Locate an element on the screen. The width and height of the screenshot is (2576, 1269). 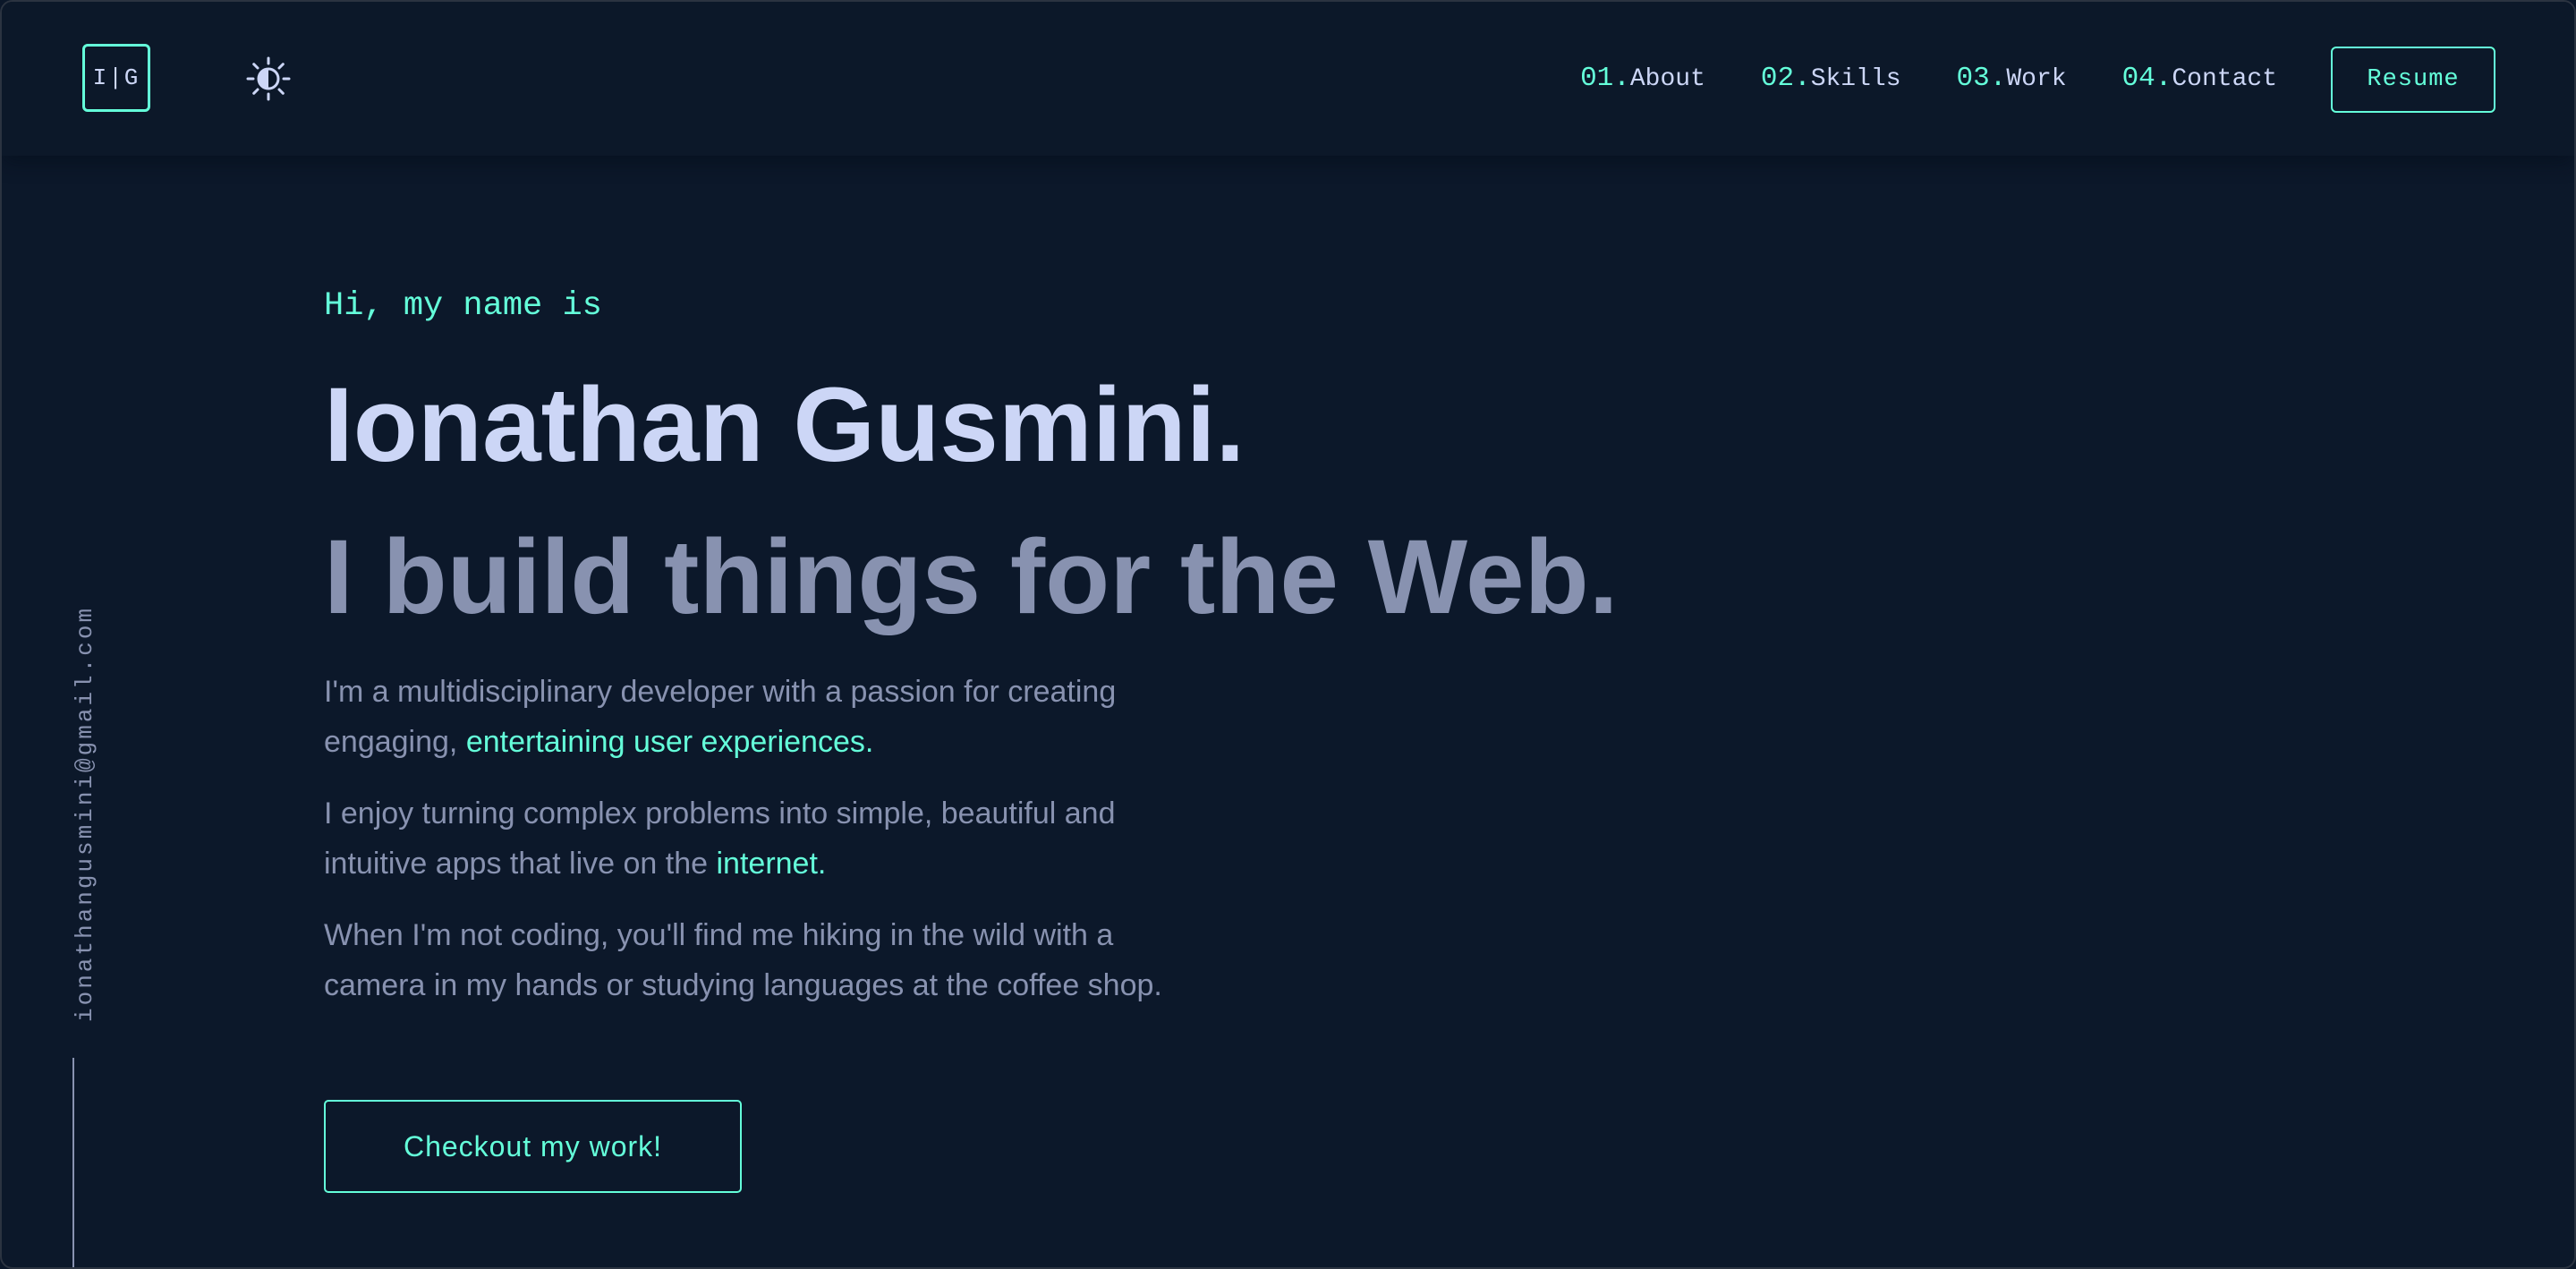
nav-link-skills: 02.Skills is located at coordinates (1831, 78).